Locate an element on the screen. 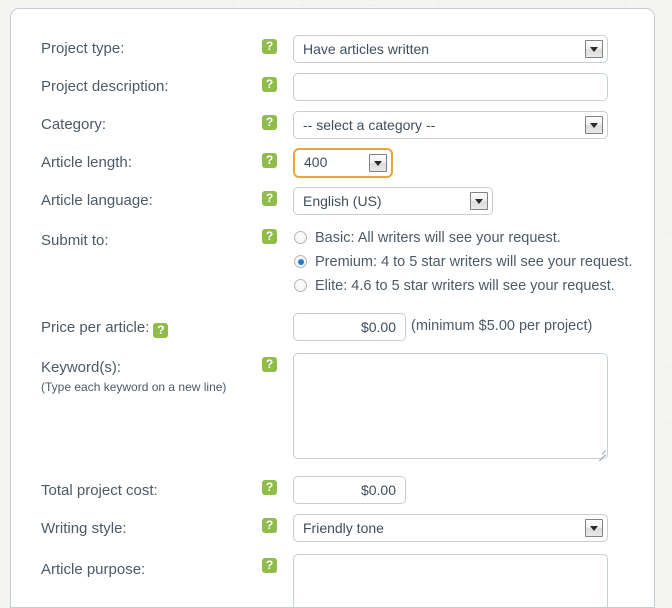  label-price-per-article: Price per article:? is located at coordinates (105, 328).